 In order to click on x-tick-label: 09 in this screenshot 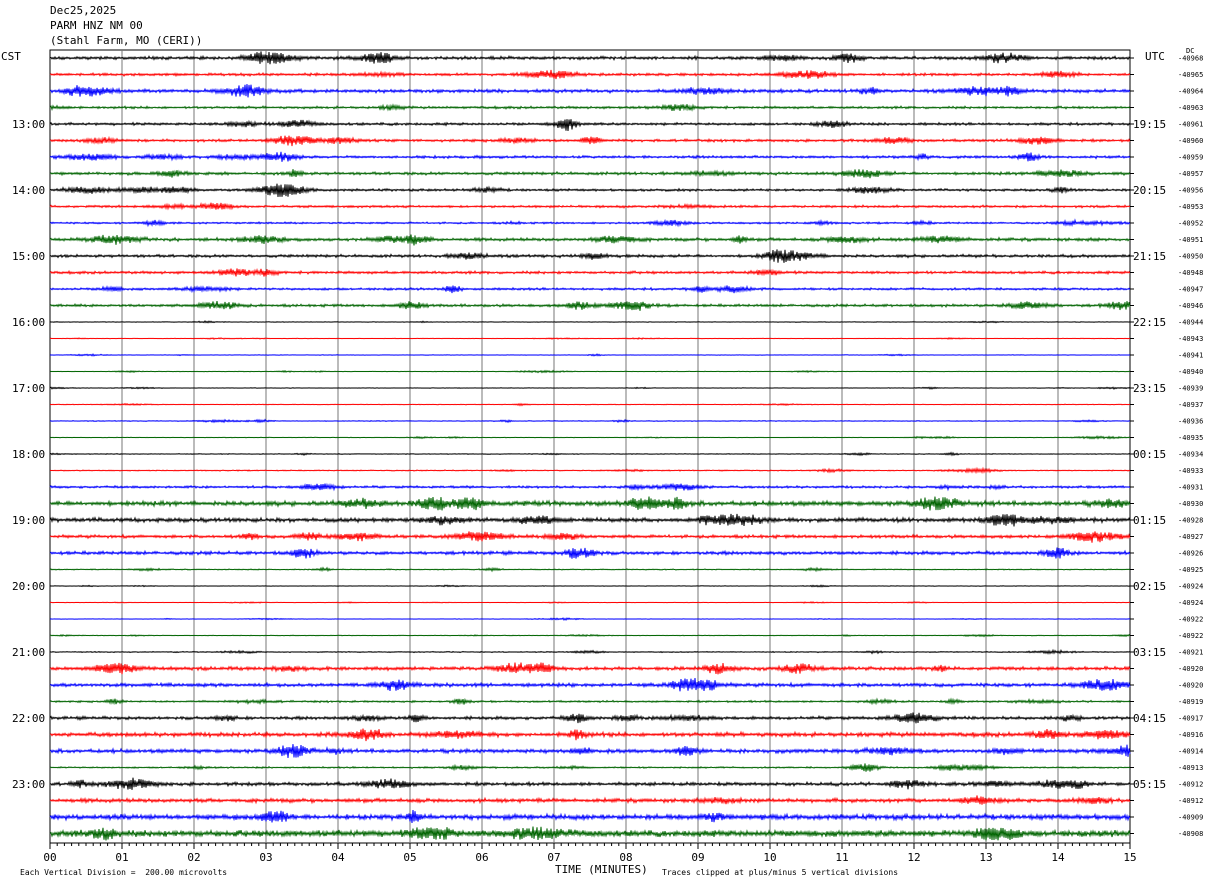, I will do `click(697, 857)`.